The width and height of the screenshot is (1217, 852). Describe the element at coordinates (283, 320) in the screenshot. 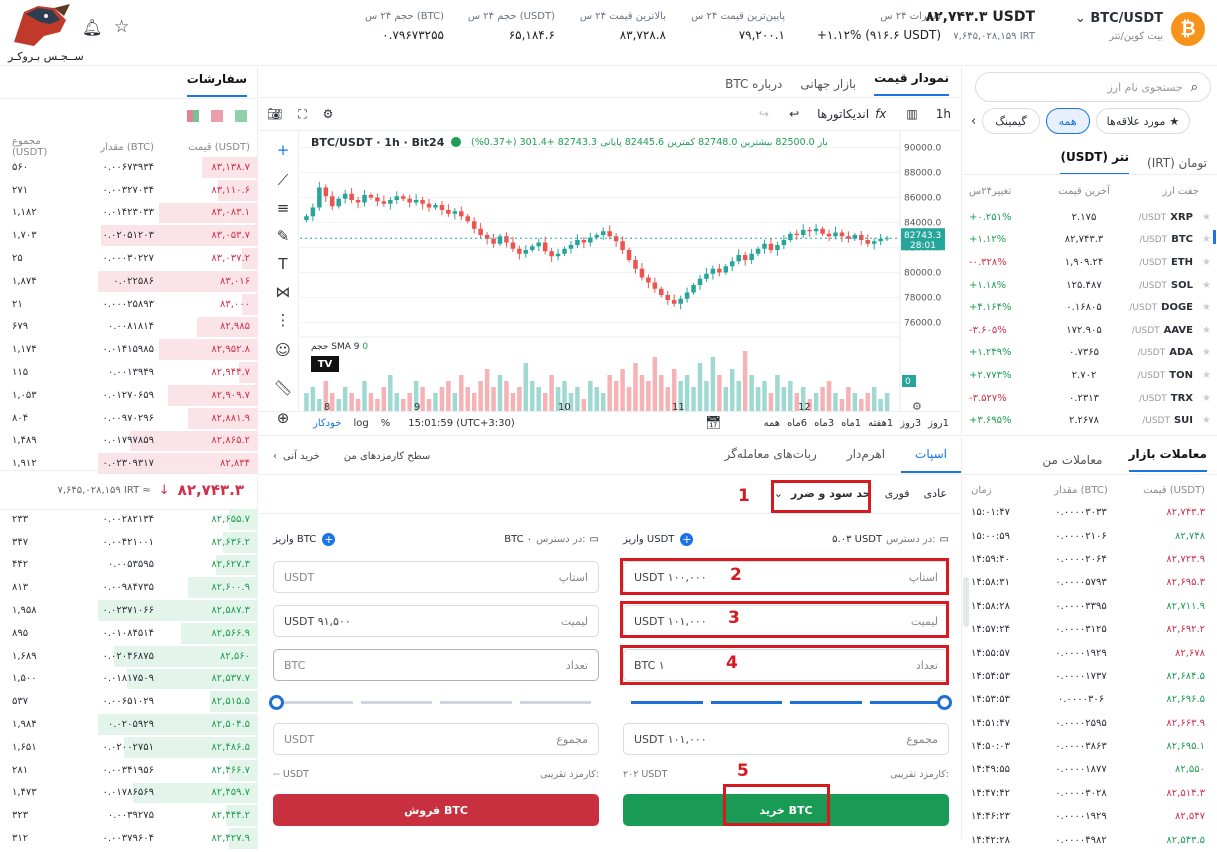

I see `forecast-icon: ⋮` at that location.